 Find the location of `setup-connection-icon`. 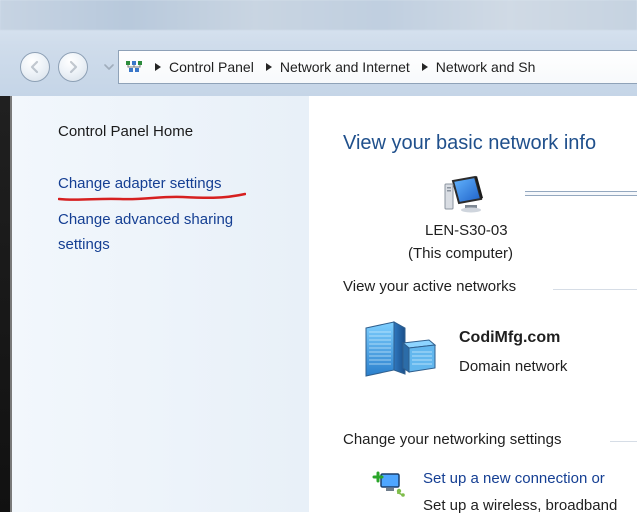

setup-connection-icon is located at coordinates (388, 484).